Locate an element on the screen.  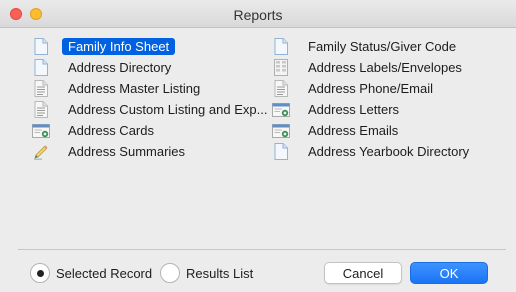
report-item: Family Status/Giver Code is located at coordinates (387, 46).